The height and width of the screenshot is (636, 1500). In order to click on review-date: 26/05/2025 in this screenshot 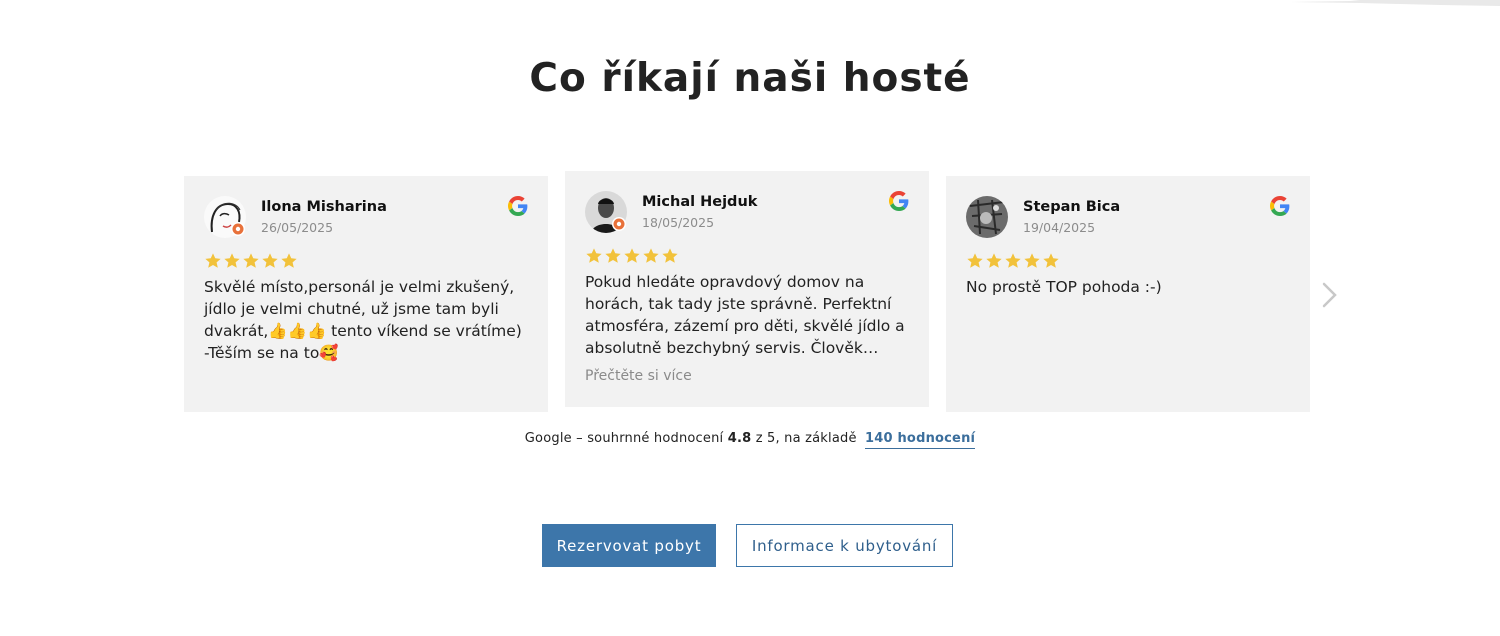, I will do `click(297, 227)`.